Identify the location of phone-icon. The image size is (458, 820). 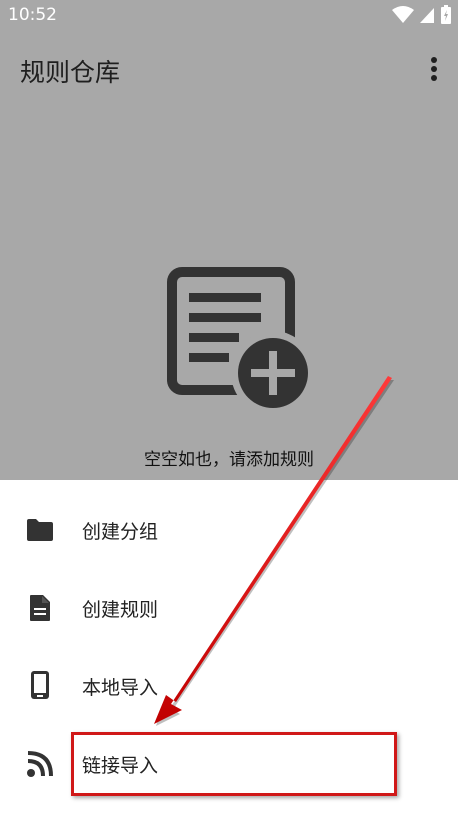
(40, 685).